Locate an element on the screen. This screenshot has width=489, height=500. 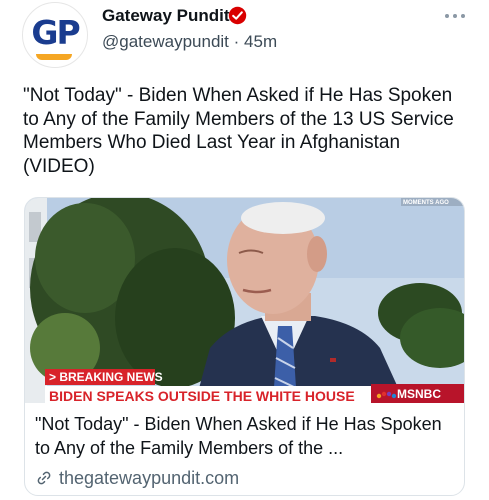
tweet-timestamp: 45m is located at coordinates (260, 41).